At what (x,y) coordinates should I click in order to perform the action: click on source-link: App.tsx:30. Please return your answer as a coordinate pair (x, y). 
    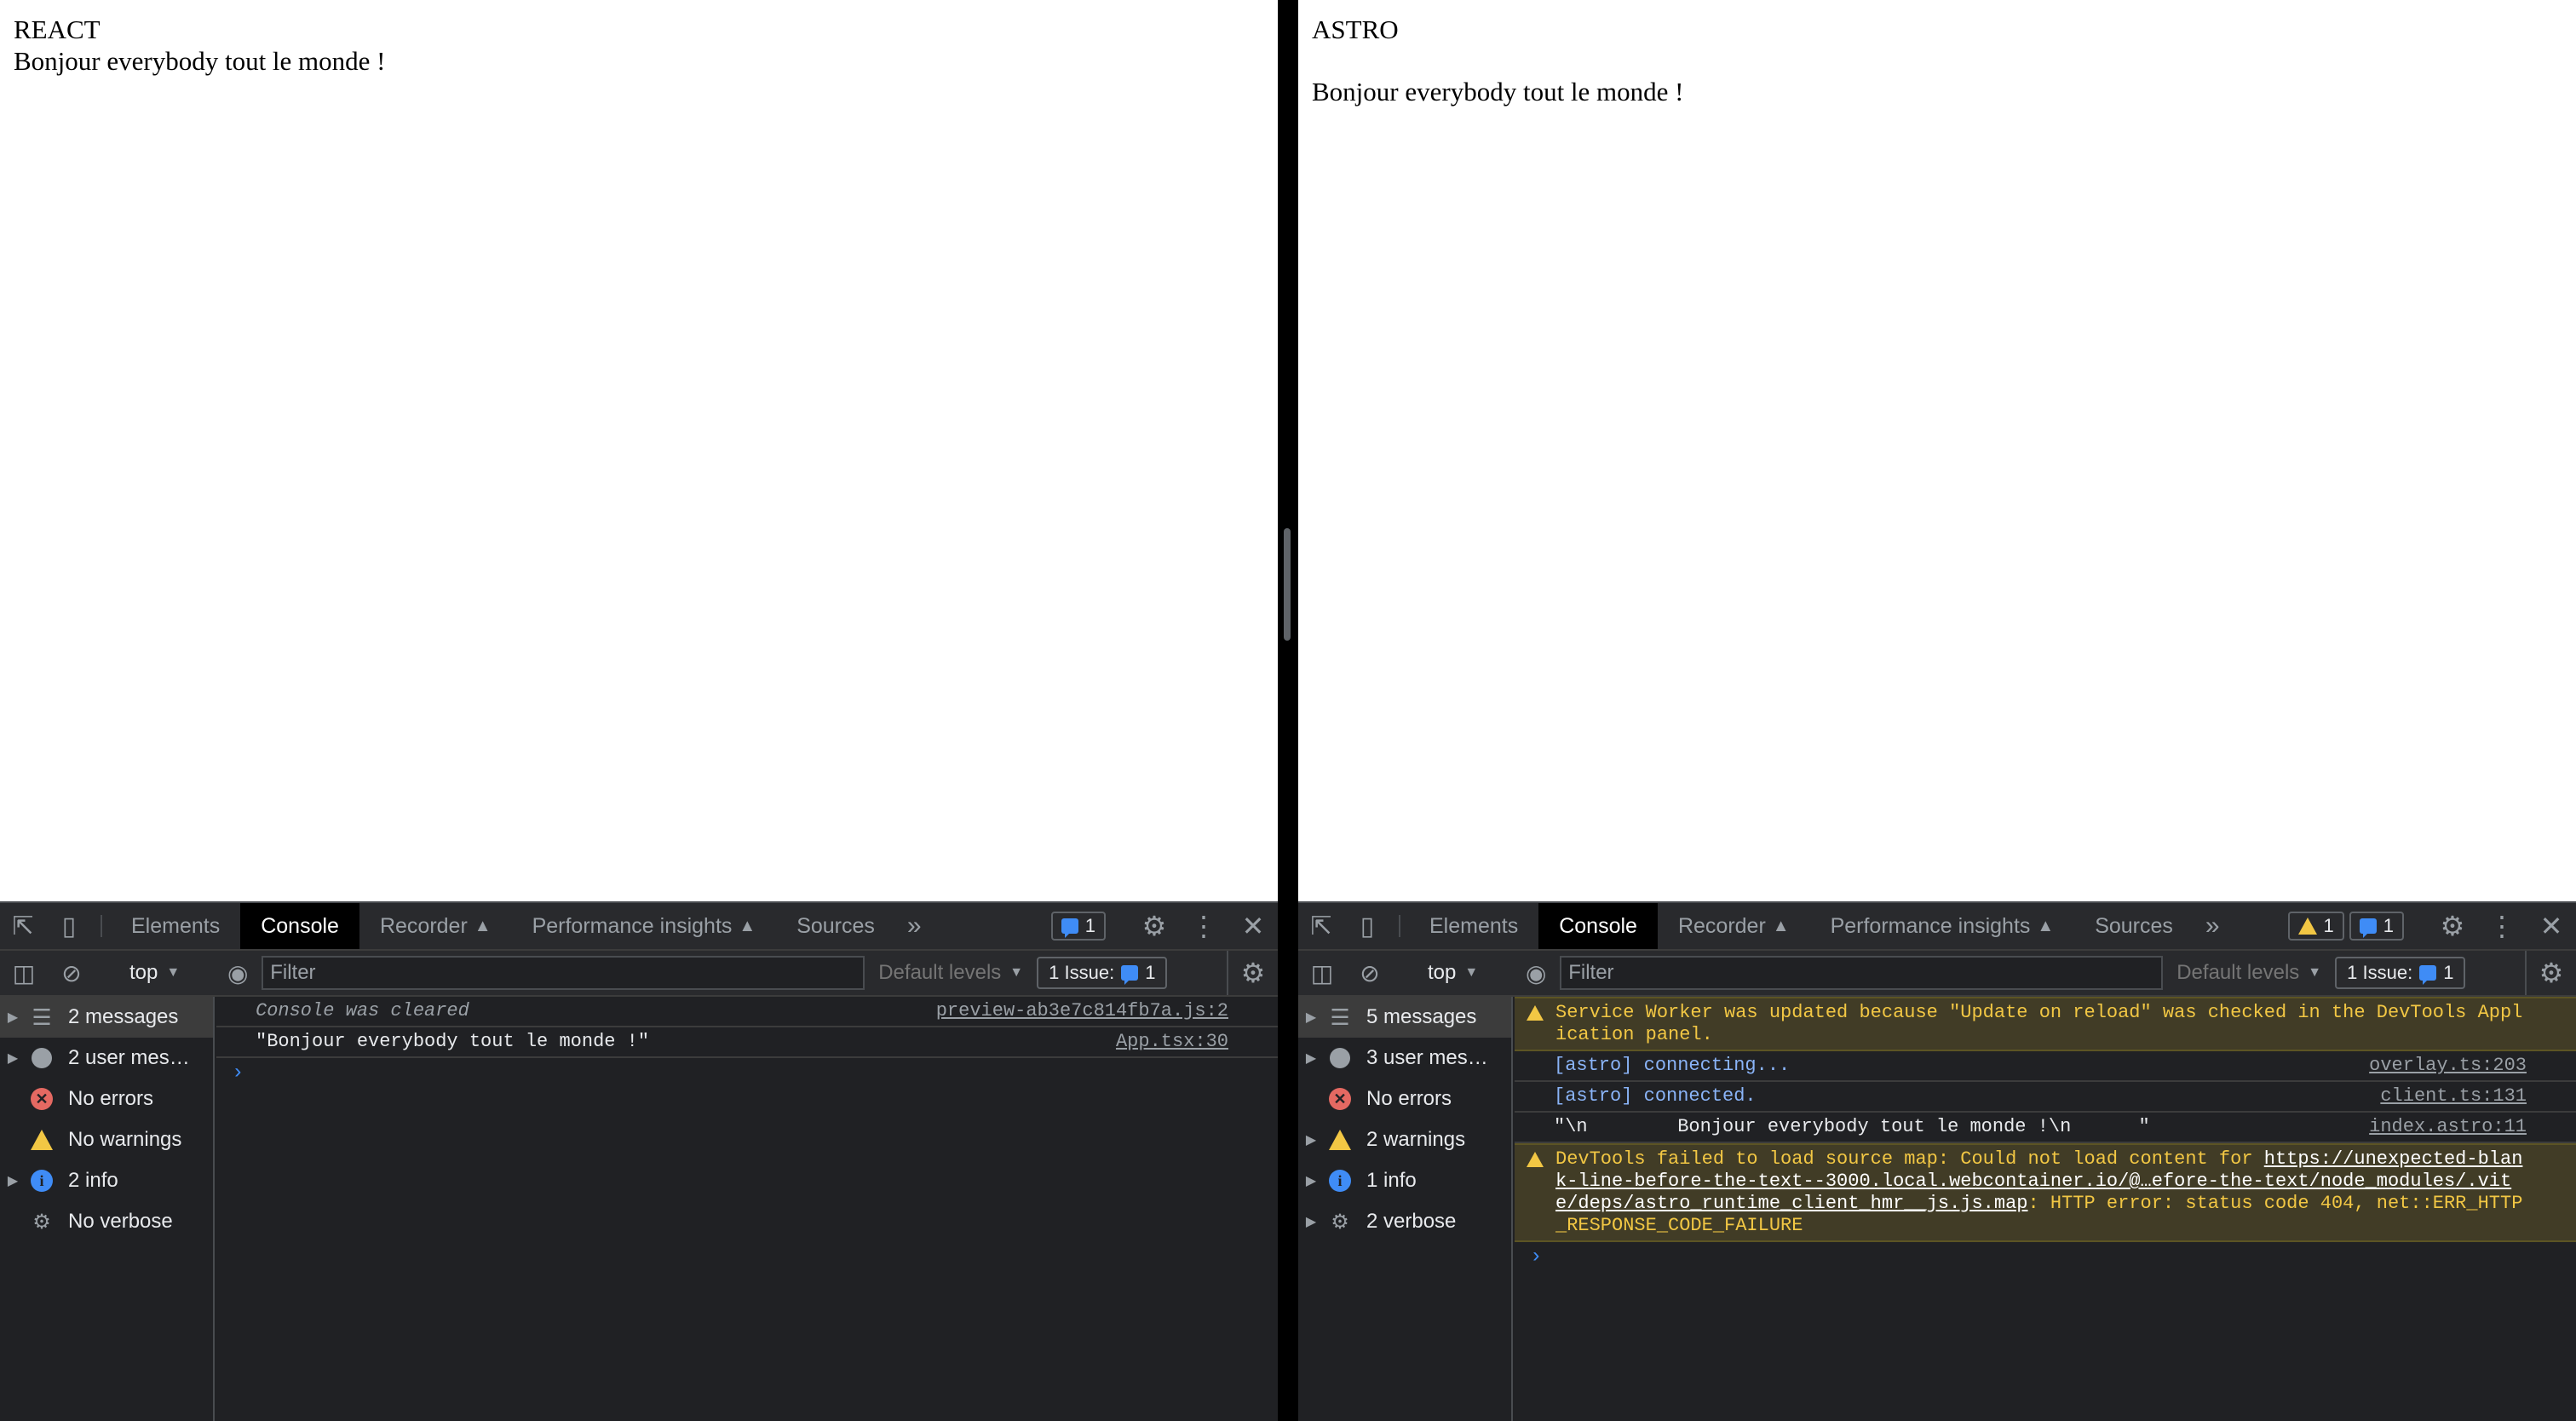
    Looking at the image, I should click on (1164, 1042).